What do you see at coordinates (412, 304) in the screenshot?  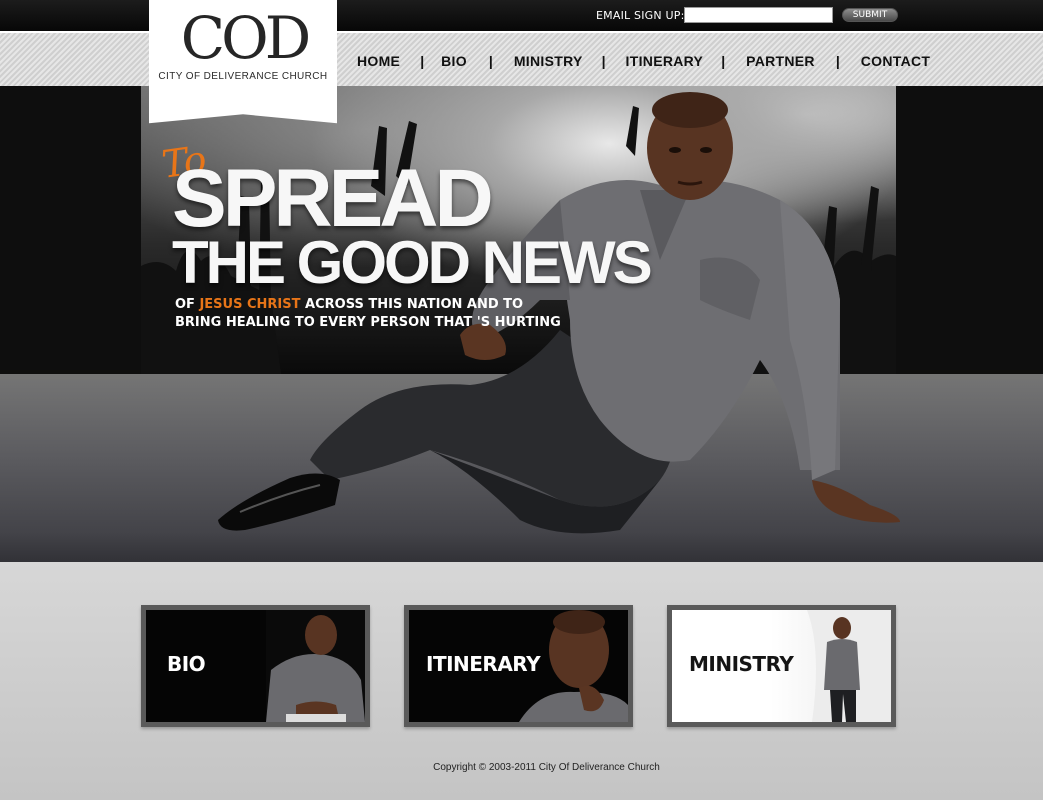 I see `tagline-suffix: ACROSS THIS NATION AND TO` at bounding box center [412, 304].